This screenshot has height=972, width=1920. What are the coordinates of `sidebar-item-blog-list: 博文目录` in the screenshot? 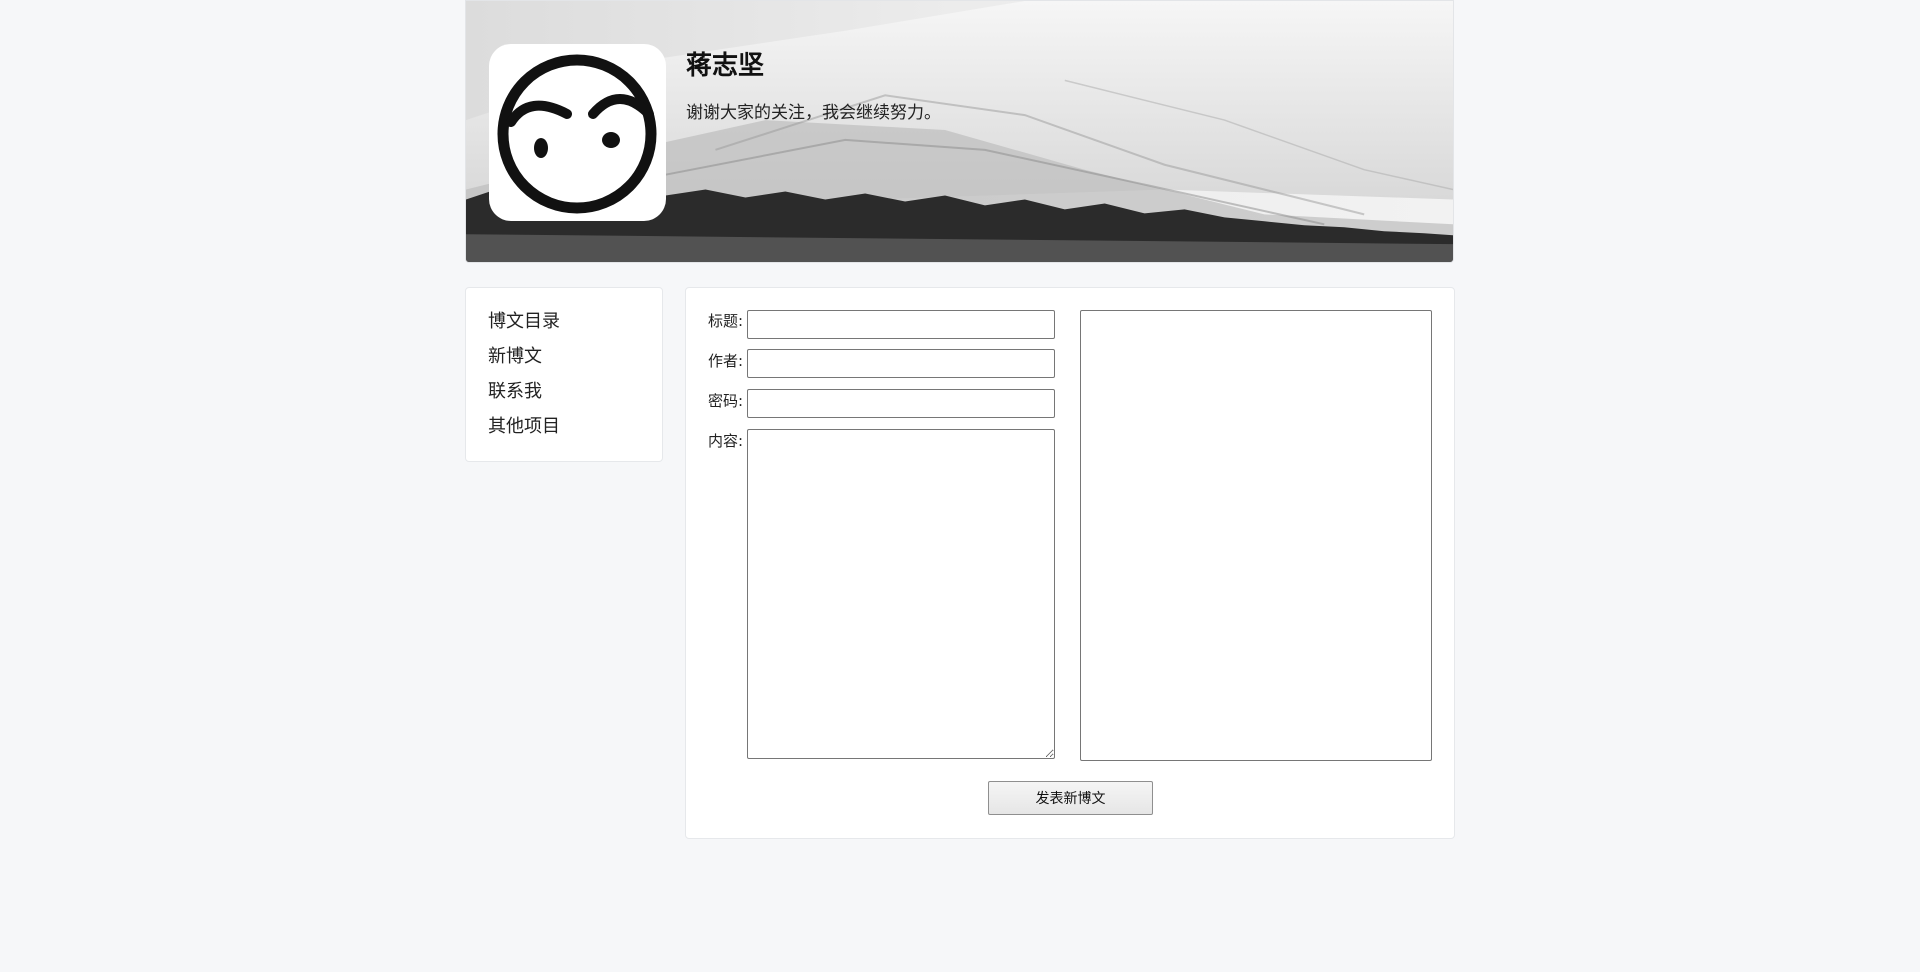 It's located at (575, 325).